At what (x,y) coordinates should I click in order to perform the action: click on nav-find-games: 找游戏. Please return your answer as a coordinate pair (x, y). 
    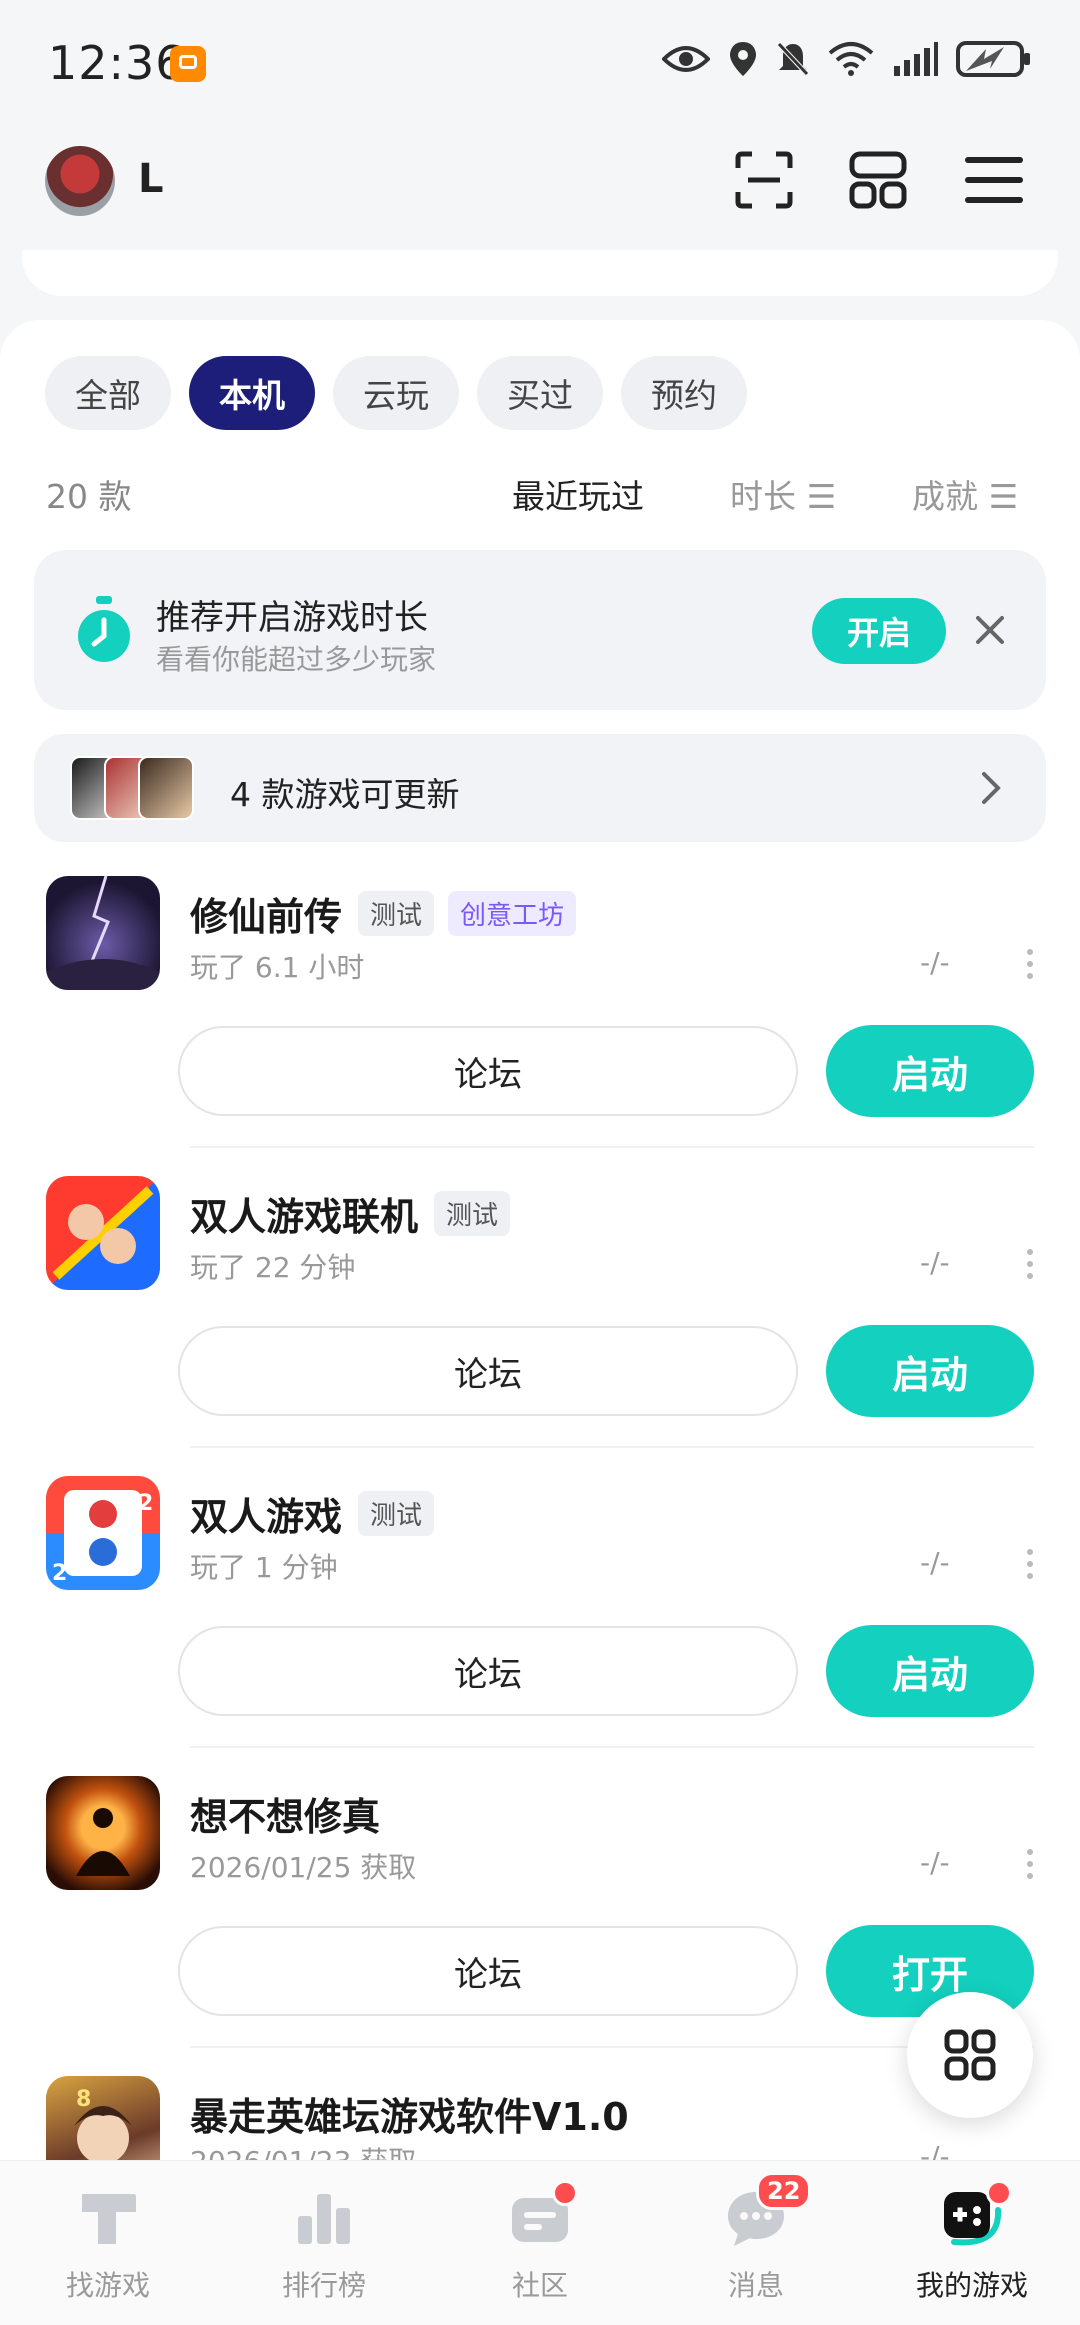
    Looking at the image, I should click on (108, 2251).